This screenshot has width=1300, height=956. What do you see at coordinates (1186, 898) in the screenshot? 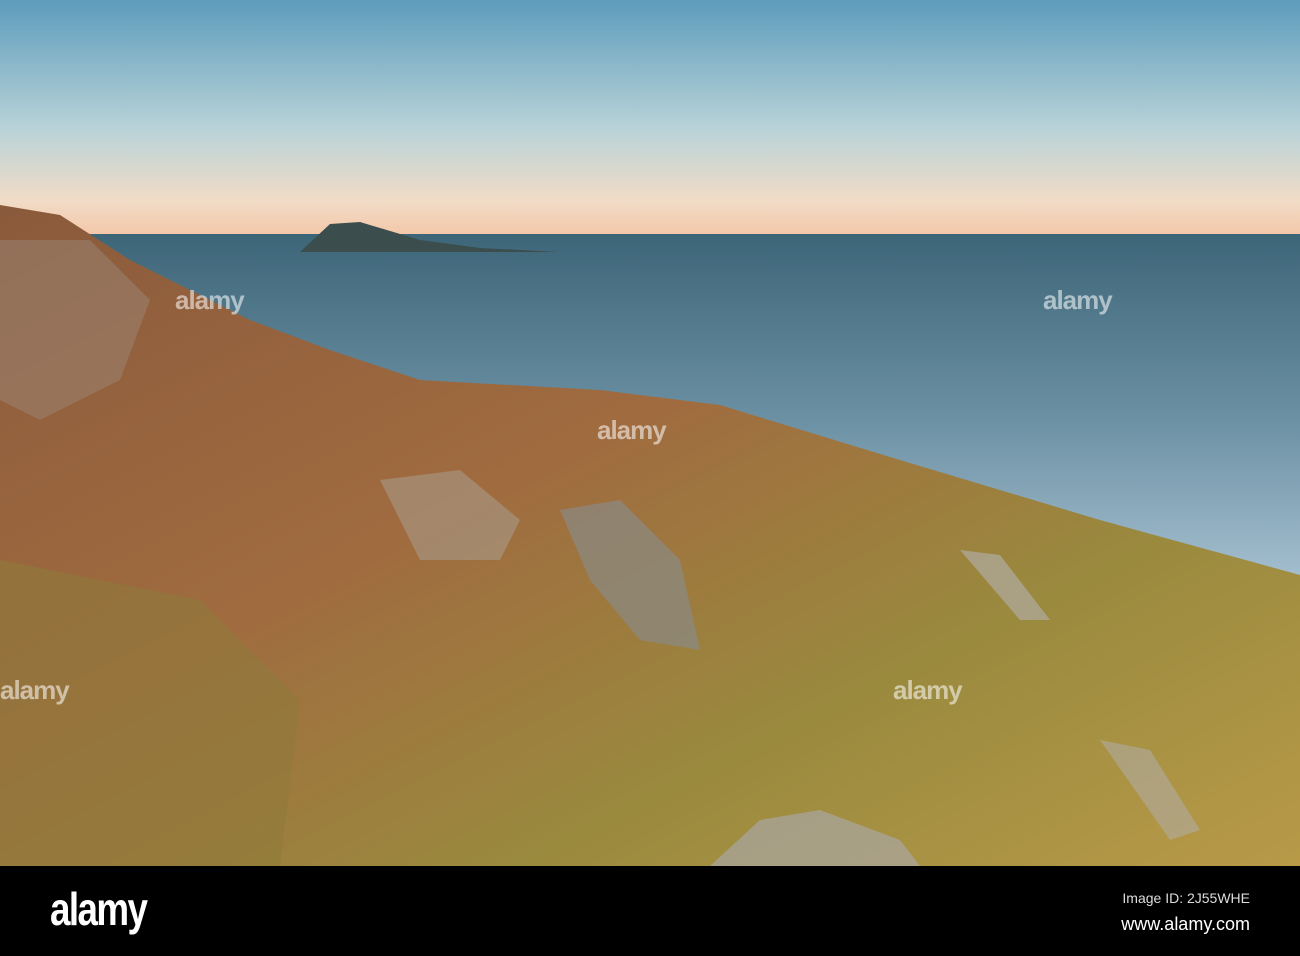
I see `image-id: Image ID: 2J55WHE` at bounding box center [1186, 898].